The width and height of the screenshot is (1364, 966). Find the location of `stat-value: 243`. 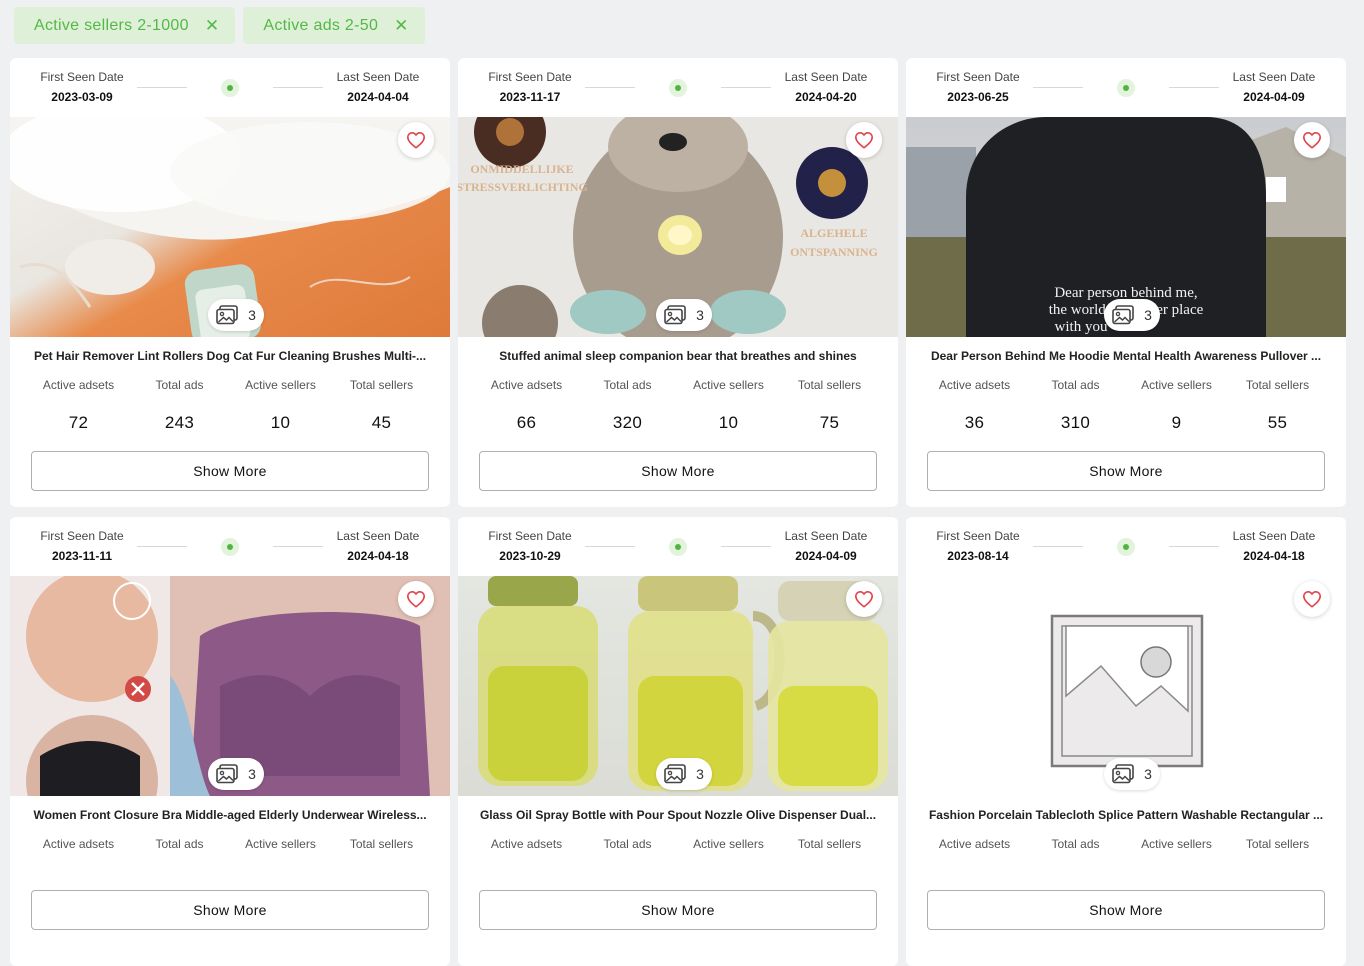

stat-value: 243 is located at coordinates (179, 422).